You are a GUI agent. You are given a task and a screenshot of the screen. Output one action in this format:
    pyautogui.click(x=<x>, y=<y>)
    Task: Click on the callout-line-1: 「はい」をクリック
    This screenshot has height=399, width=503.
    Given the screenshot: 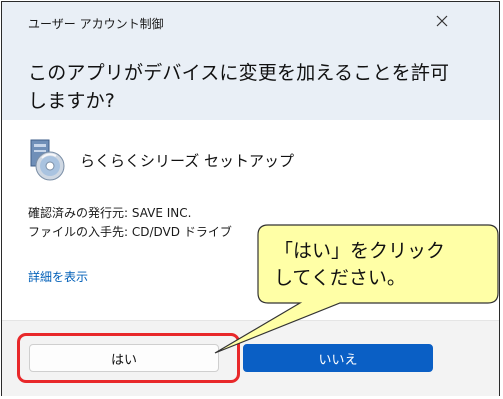 What is the action you would take?
    pyautogui.click(x=360, y=251)
    